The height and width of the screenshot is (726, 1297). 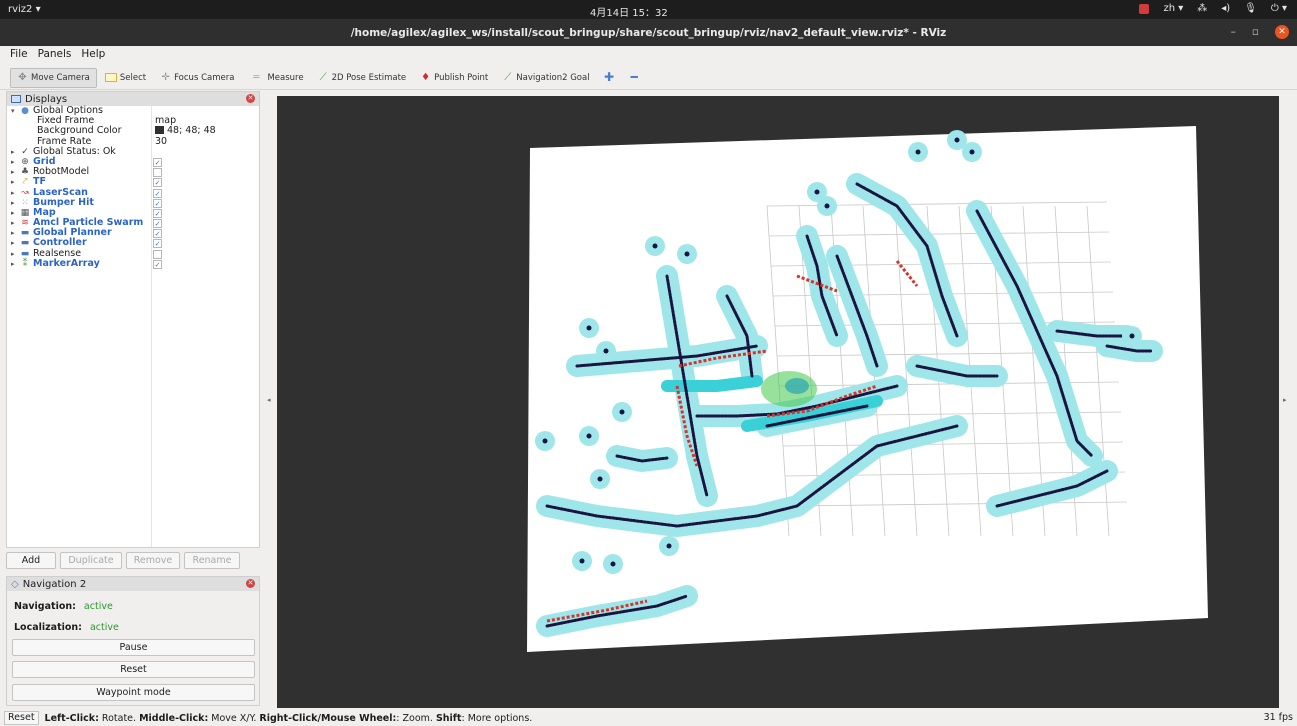 I want to click on collapse-arrow-icon: ▾, so click(x=13, y=111).